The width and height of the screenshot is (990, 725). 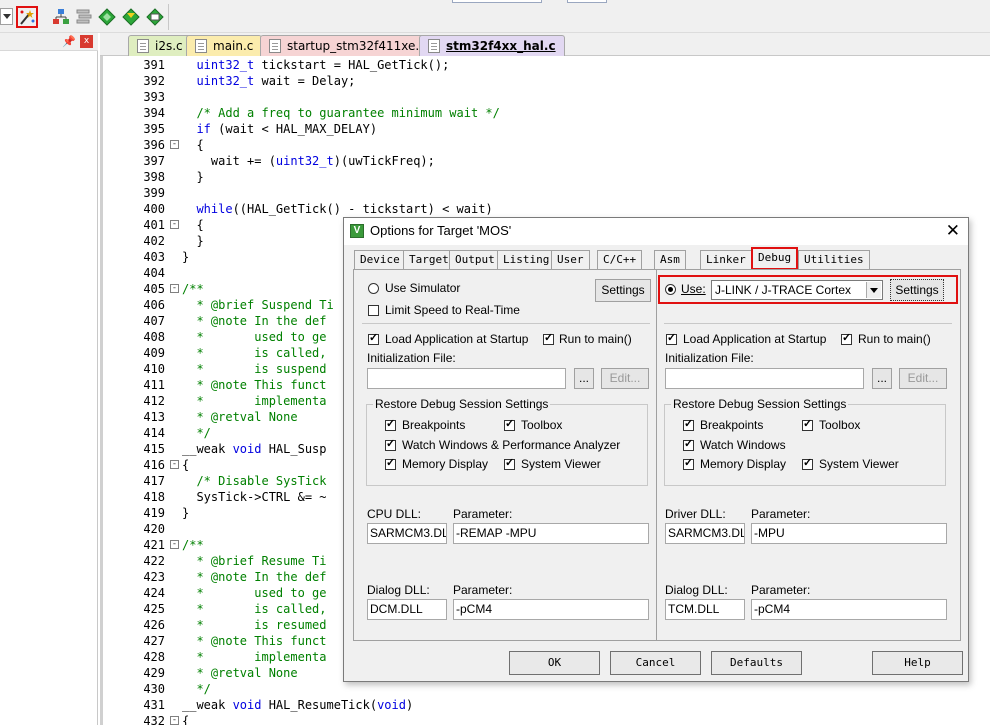 What do you see at coordinates (495, 16) in the screenshot?
I see `main-toolbar` at bounding box center [495, 16].